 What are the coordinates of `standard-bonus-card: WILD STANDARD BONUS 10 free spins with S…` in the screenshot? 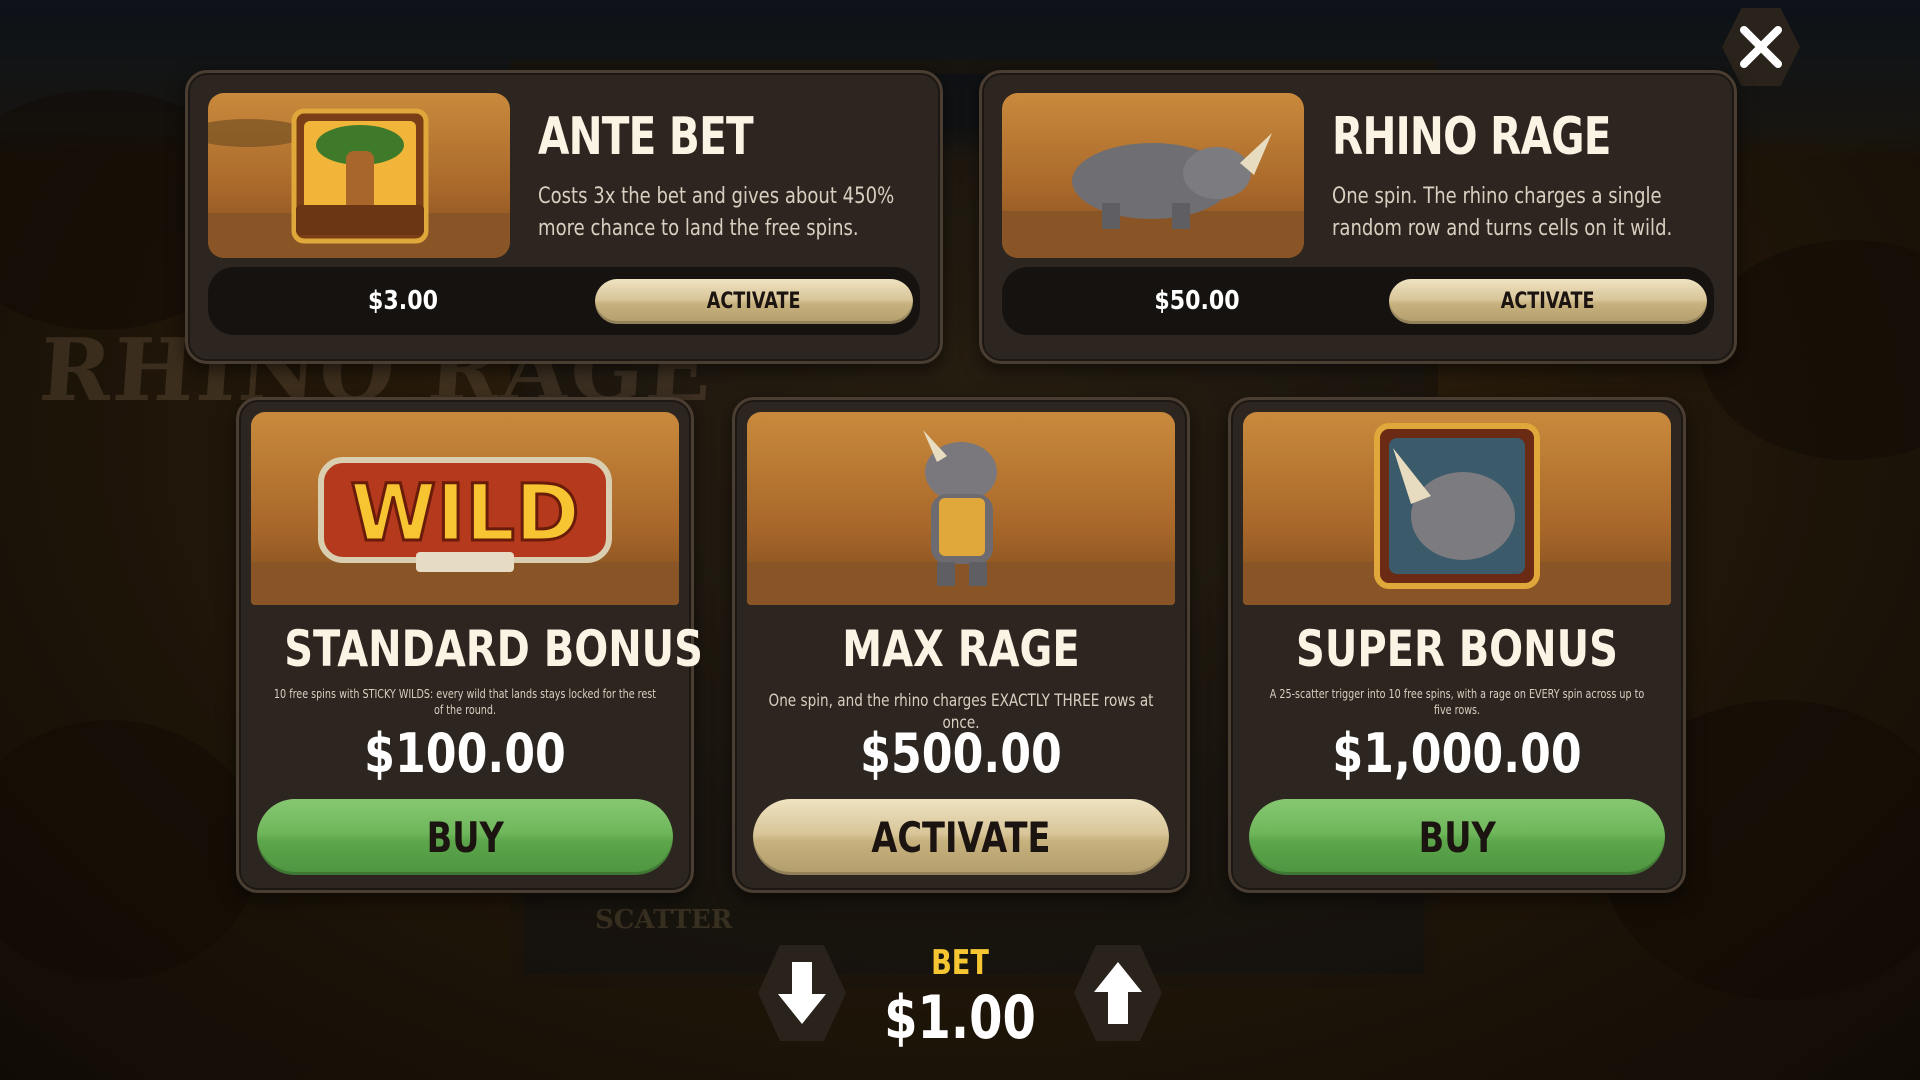 It's located at (469, 645).